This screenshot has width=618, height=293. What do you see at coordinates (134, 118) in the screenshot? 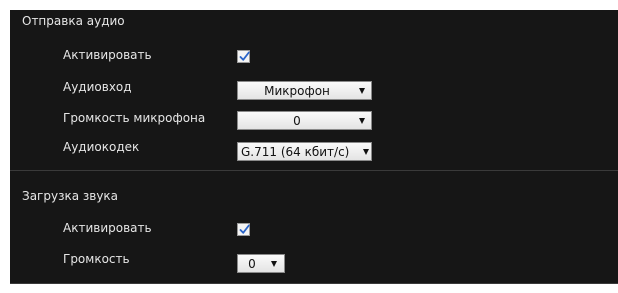
I see `mic-volume-label: Громкость микрофона` at bounding box center [134, 118].